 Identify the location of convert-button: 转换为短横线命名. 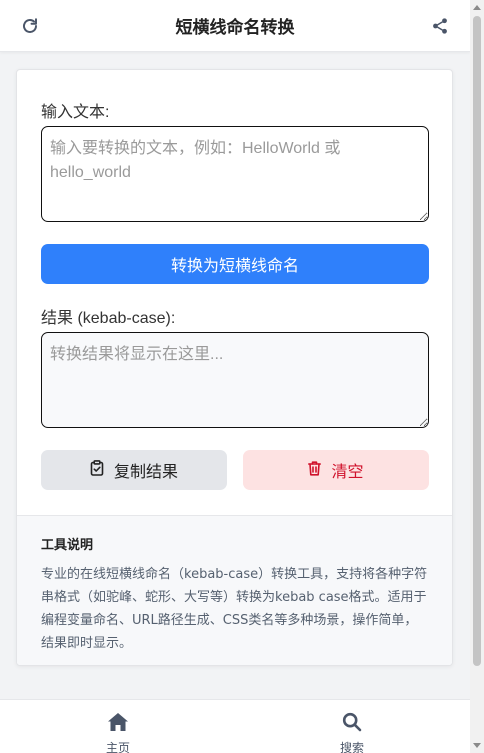
(235, 264).